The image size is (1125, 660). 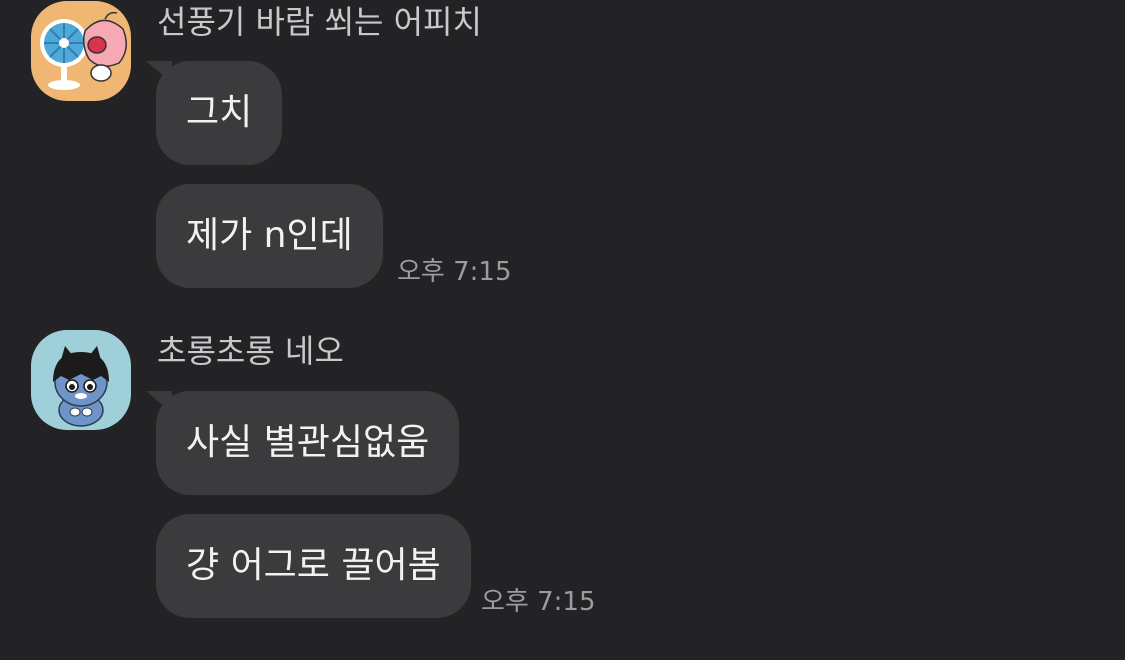 I want to click on message-bubble: 걍 어그로 끌어봄, so click(x=313, y=566).